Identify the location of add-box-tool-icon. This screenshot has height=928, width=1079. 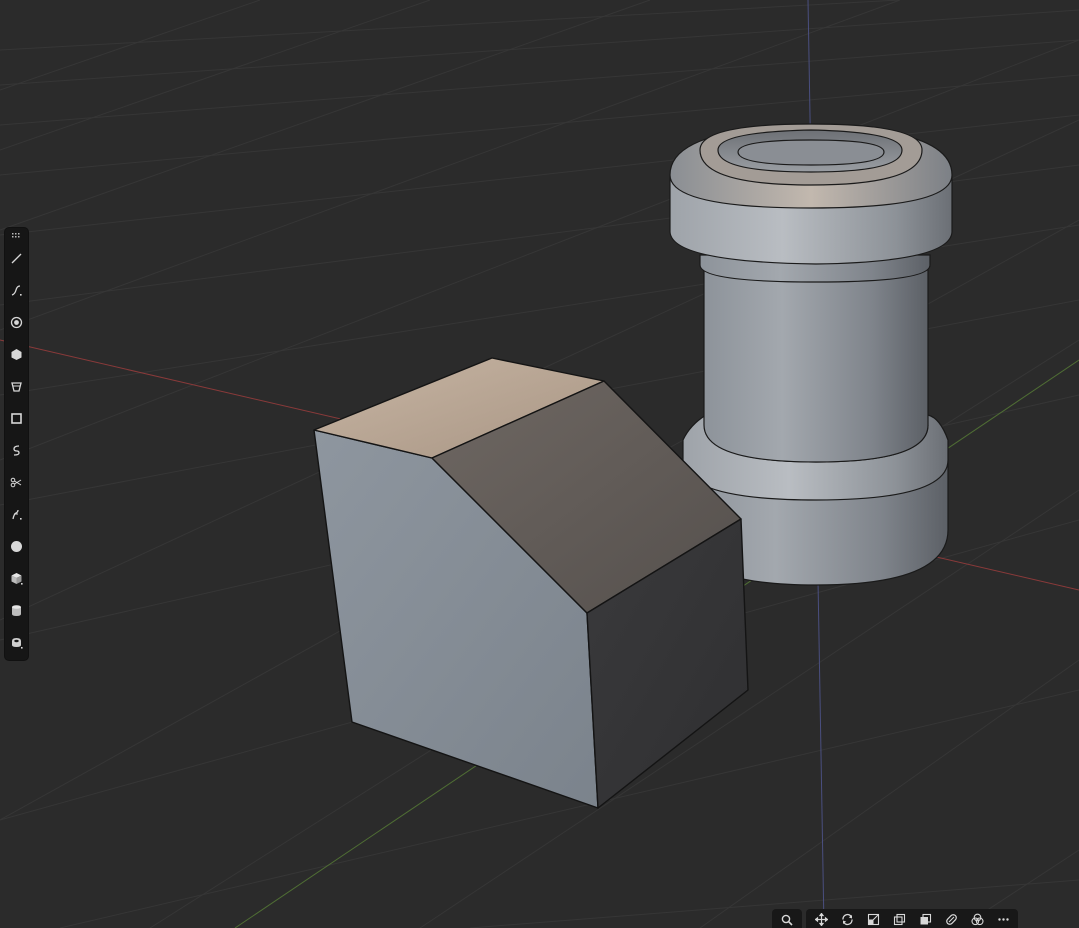
(16, 418).